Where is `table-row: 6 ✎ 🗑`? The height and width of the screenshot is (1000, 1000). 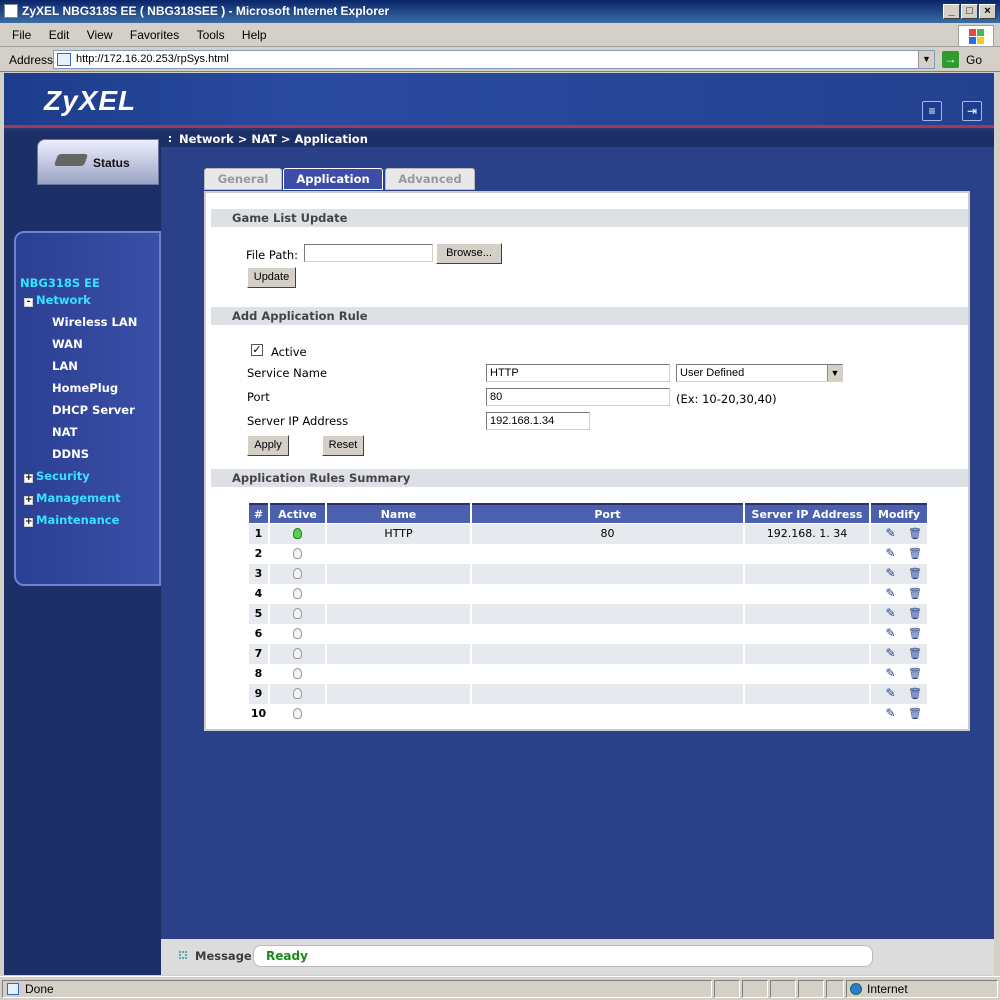 table-row: 6 ✎ 🗑 is located at coordinates (588, 634).